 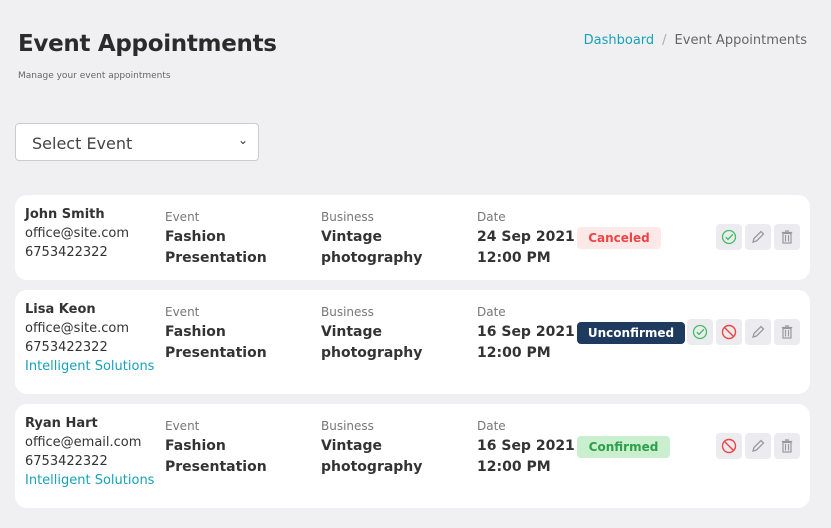 What do you see at coordinates (242, 140) in the screenshot?
I see `chevron-down-icon: ⌄` at bounding box center [242, 140].